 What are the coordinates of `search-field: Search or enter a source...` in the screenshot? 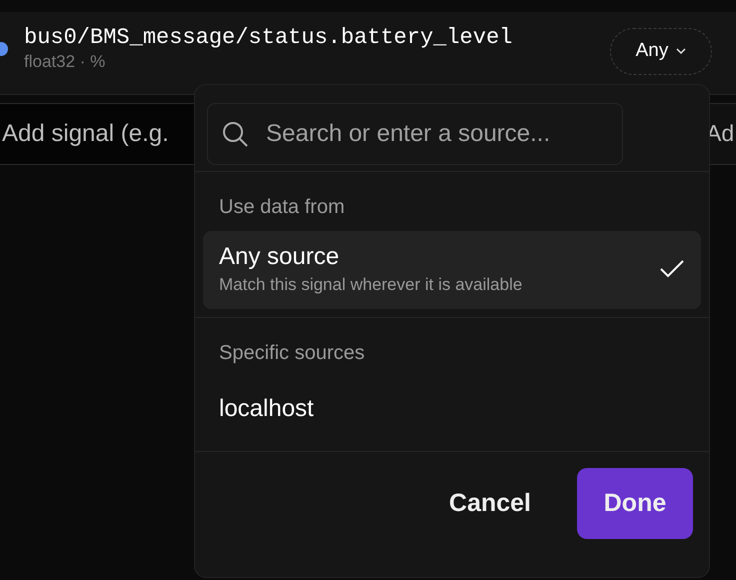 It's located at (415, 134).